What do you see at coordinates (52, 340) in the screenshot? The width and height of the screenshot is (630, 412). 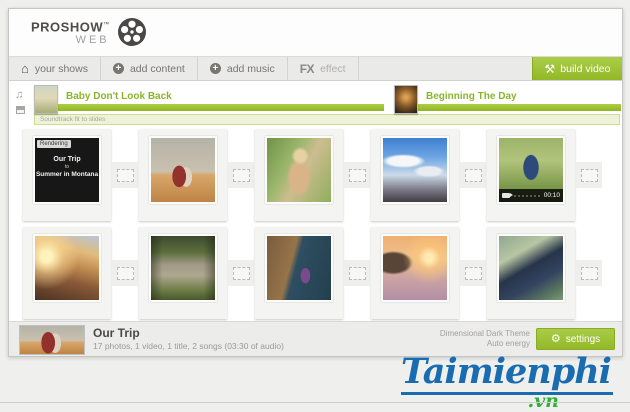 I see `show-cover-thumbnail` at bounding box center [52, 340].